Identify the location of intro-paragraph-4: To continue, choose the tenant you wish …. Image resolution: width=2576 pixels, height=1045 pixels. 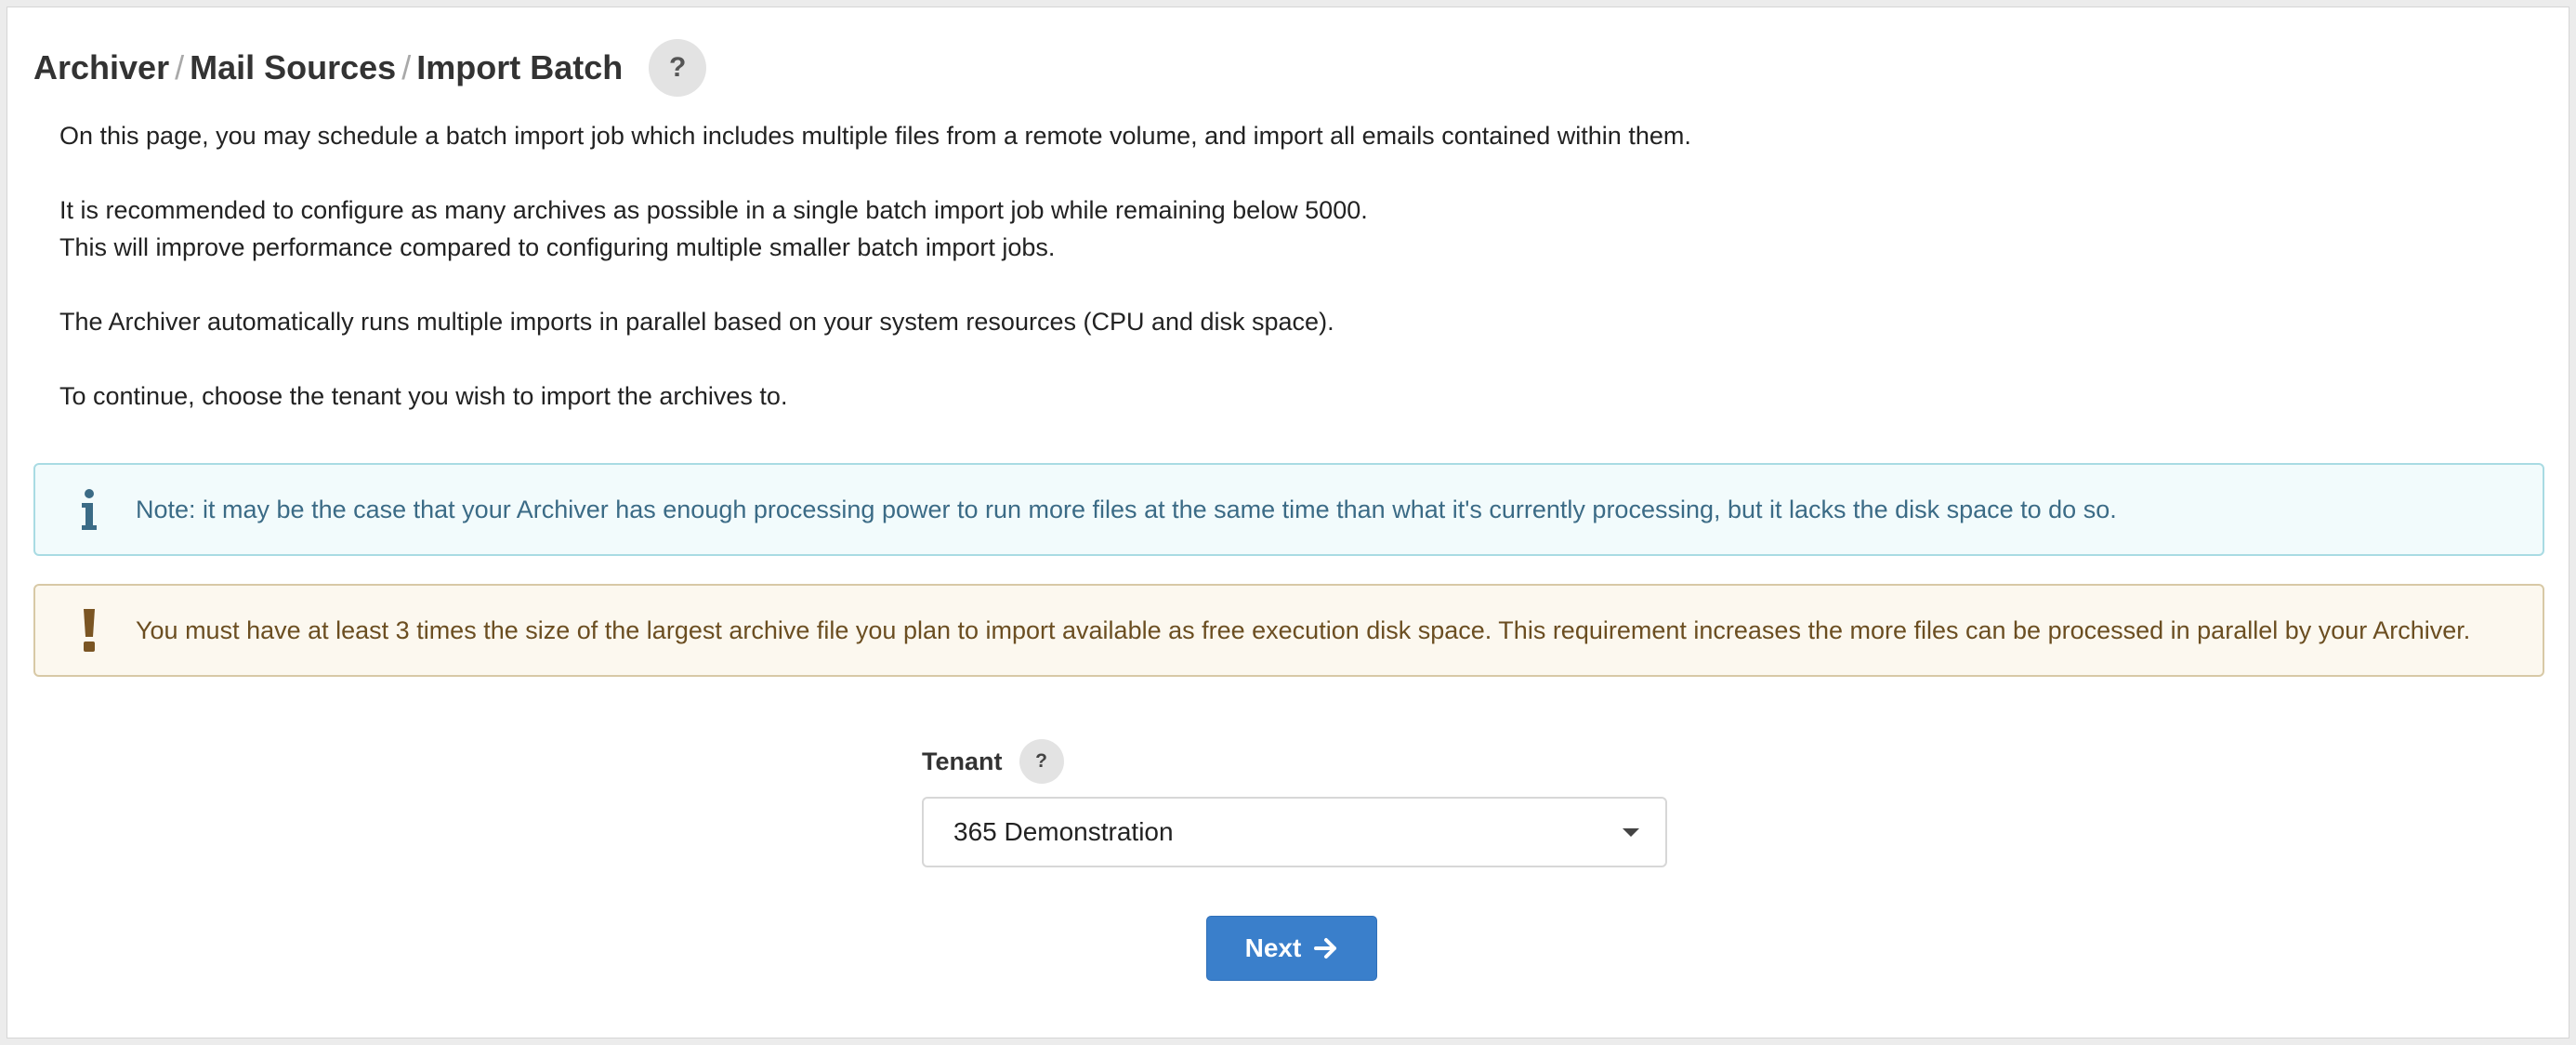
(423, 396).